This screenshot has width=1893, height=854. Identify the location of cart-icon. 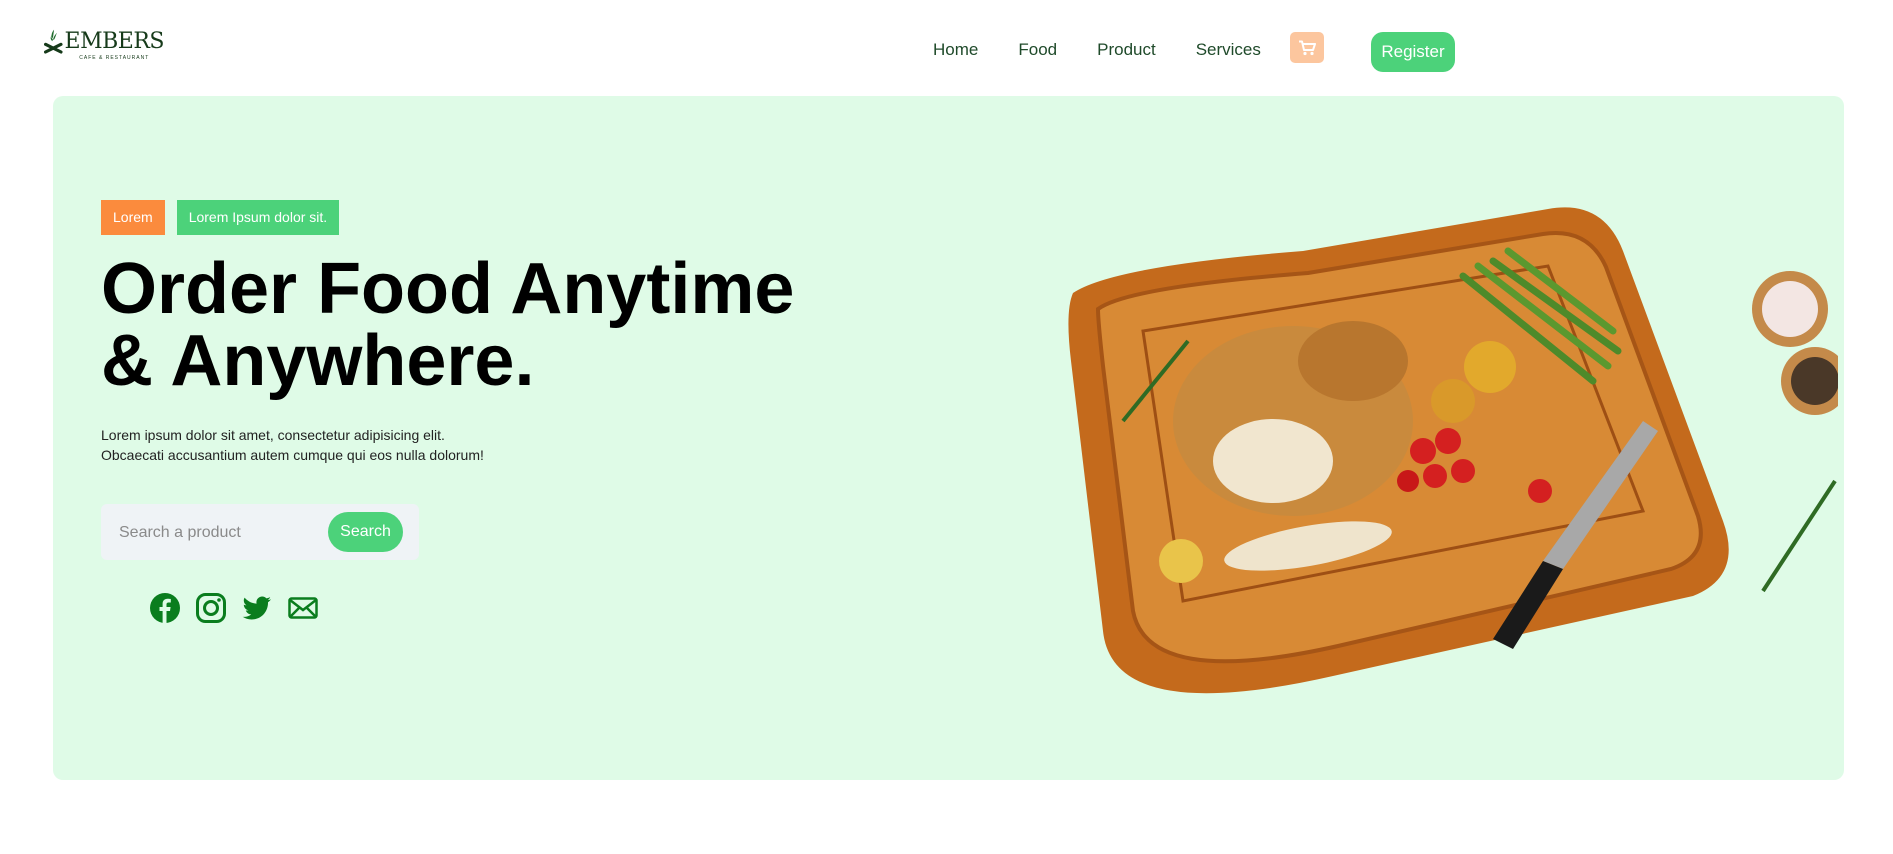
(1307, 47).